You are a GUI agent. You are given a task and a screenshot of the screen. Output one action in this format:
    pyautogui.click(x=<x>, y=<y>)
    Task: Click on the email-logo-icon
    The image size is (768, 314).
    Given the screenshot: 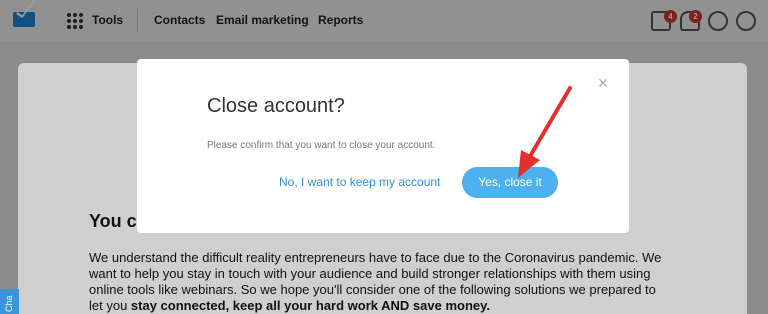 What is the action you would take?
    pyautogui.click(x=24, y=19)
    